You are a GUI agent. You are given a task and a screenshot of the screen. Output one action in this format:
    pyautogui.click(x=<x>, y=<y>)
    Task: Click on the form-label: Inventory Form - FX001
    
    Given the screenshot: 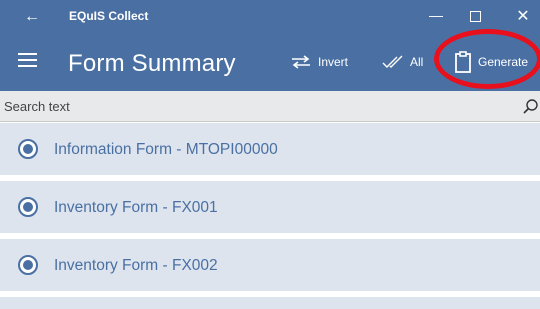 What is the action you would take?
    pyautogui.click(x=136, y=207)
    